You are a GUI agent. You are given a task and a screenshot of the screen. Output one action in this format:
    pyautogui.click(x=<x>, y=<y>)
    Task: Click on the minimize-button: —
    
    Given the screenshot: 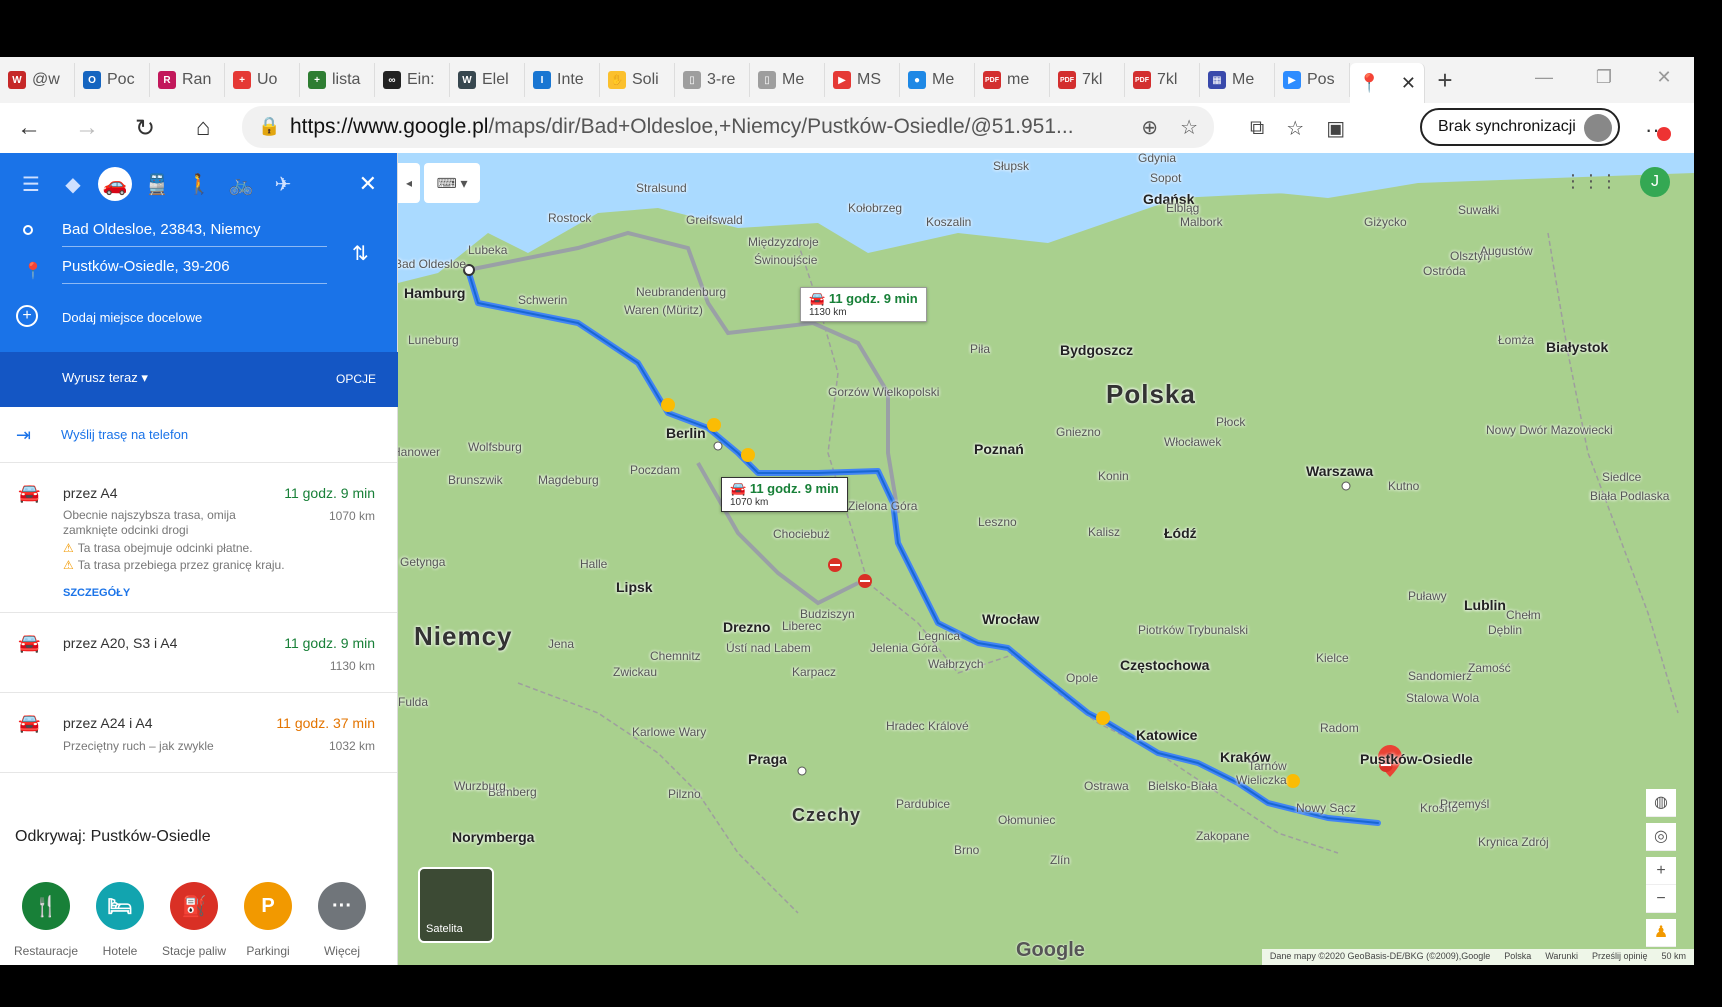 What is the action you would take?
    pyautogui.click(x=1544, y=80)
    